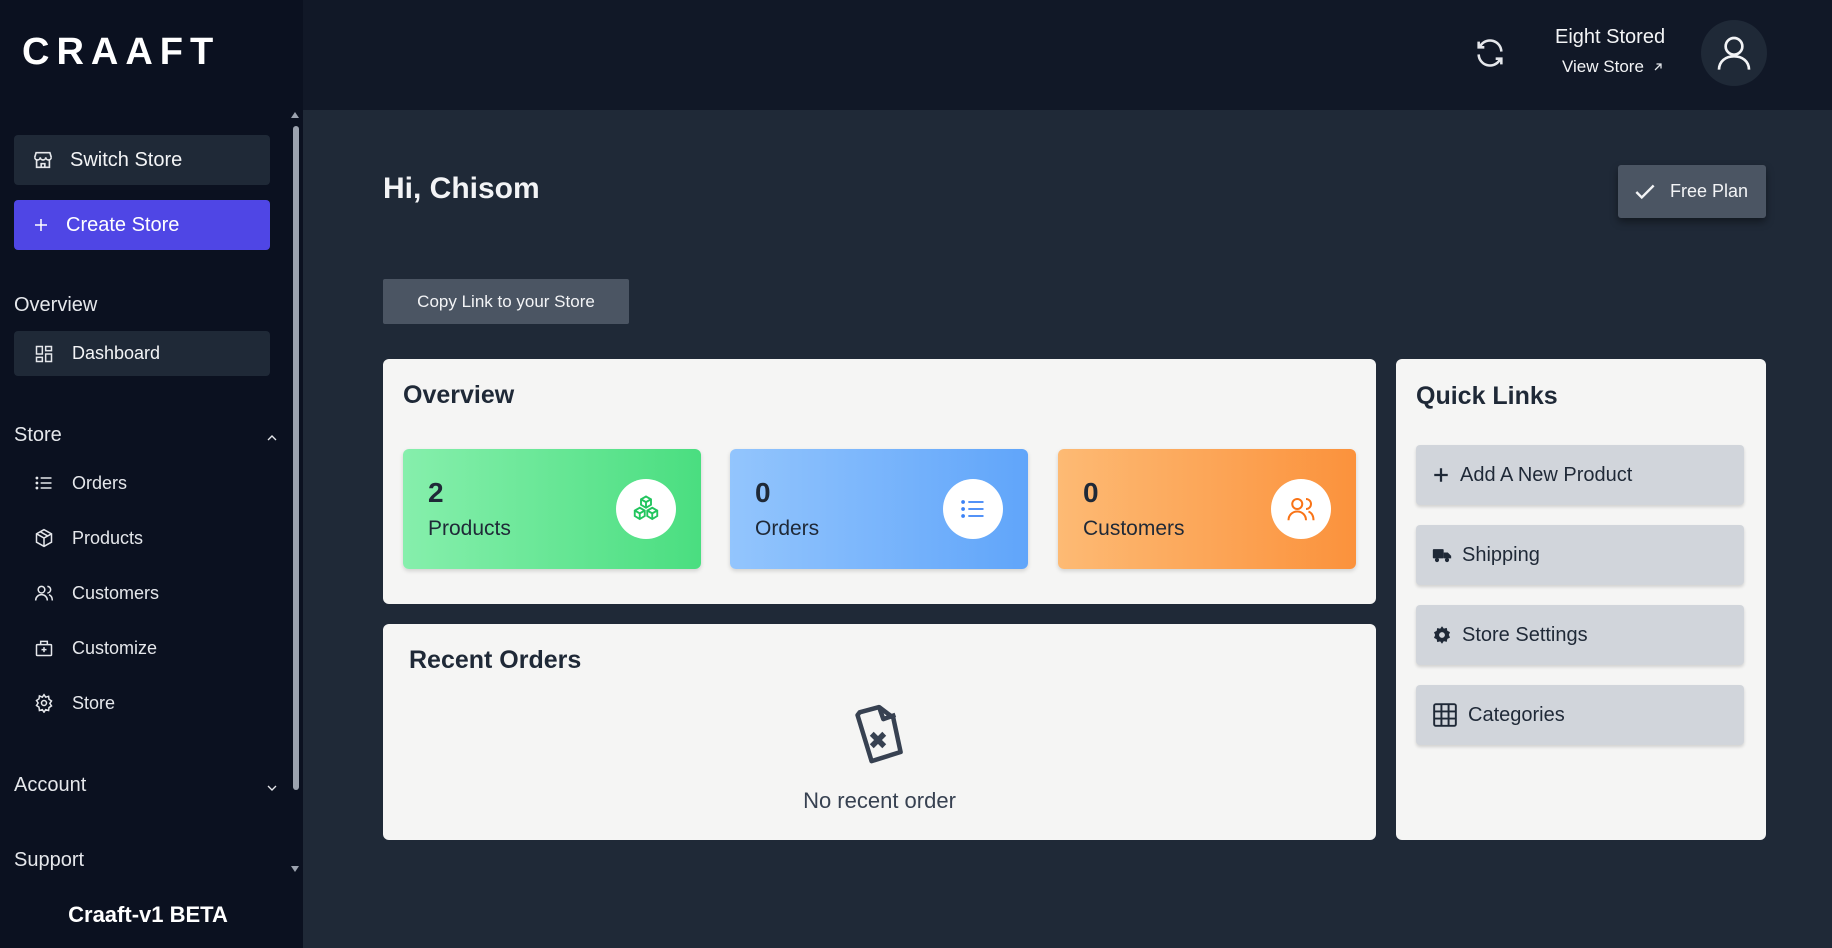 Image resolution: width=1832 pixels, height=948 pixels. I want to click on overview-card: Overview 2 Products 0 Orders 0 Customers, so click(879, 481).